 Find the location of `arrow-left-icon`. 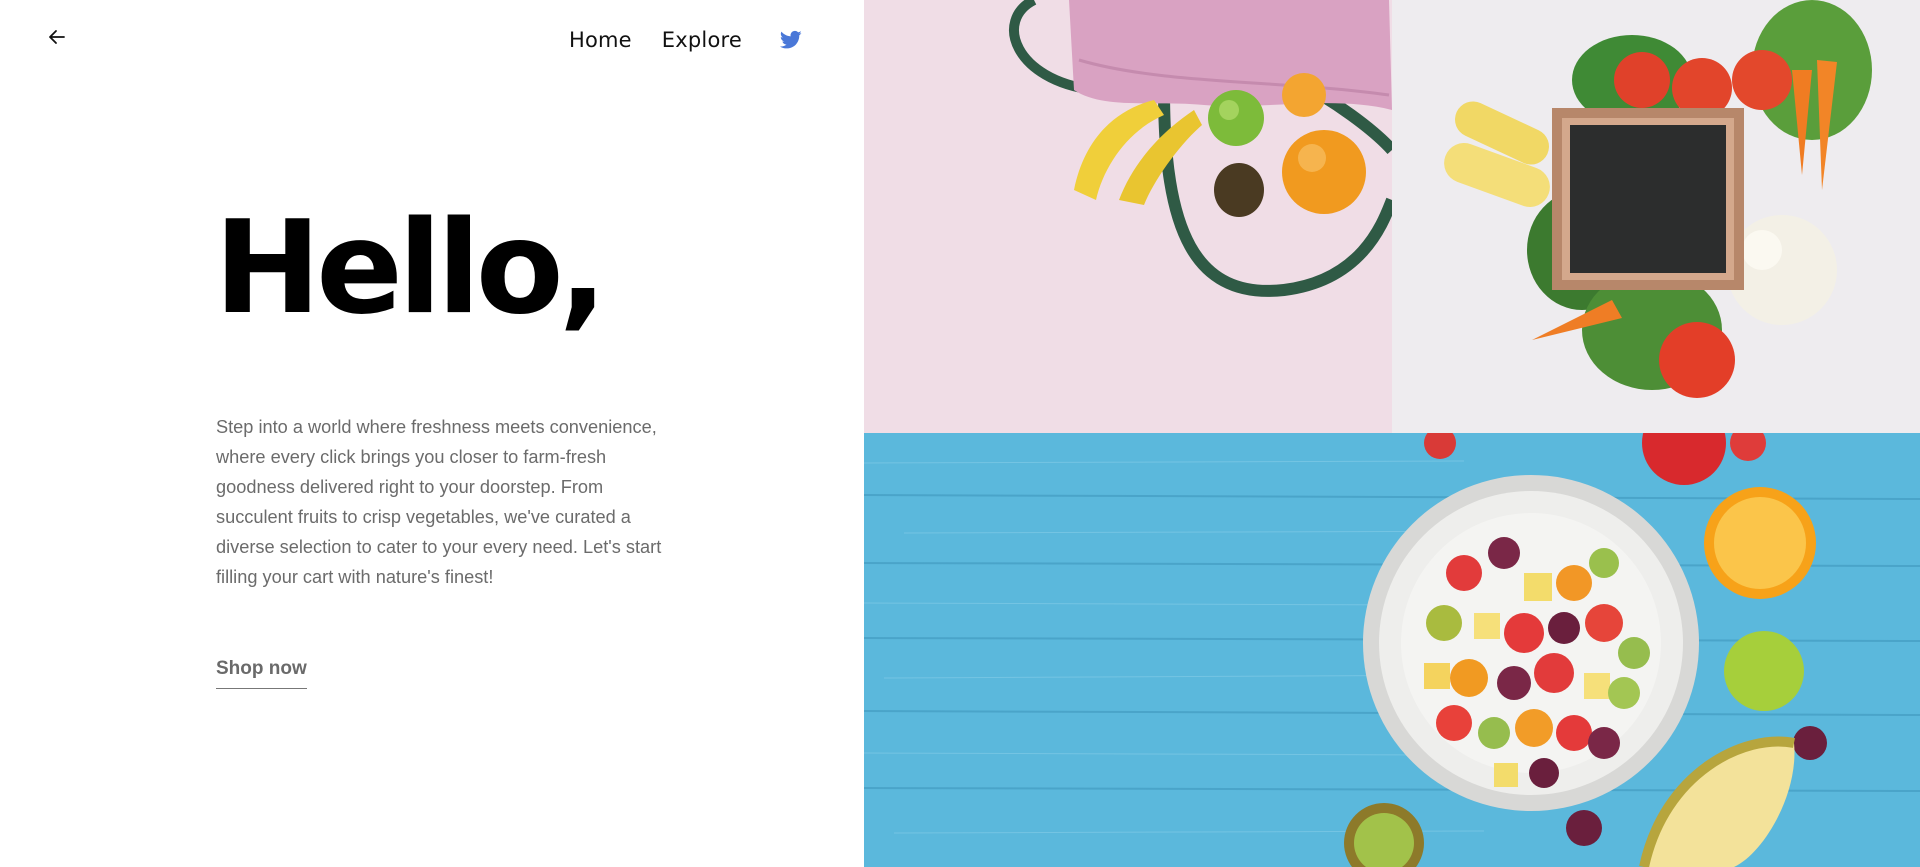

arrow-left-icon is located at coordinates (57, 39).